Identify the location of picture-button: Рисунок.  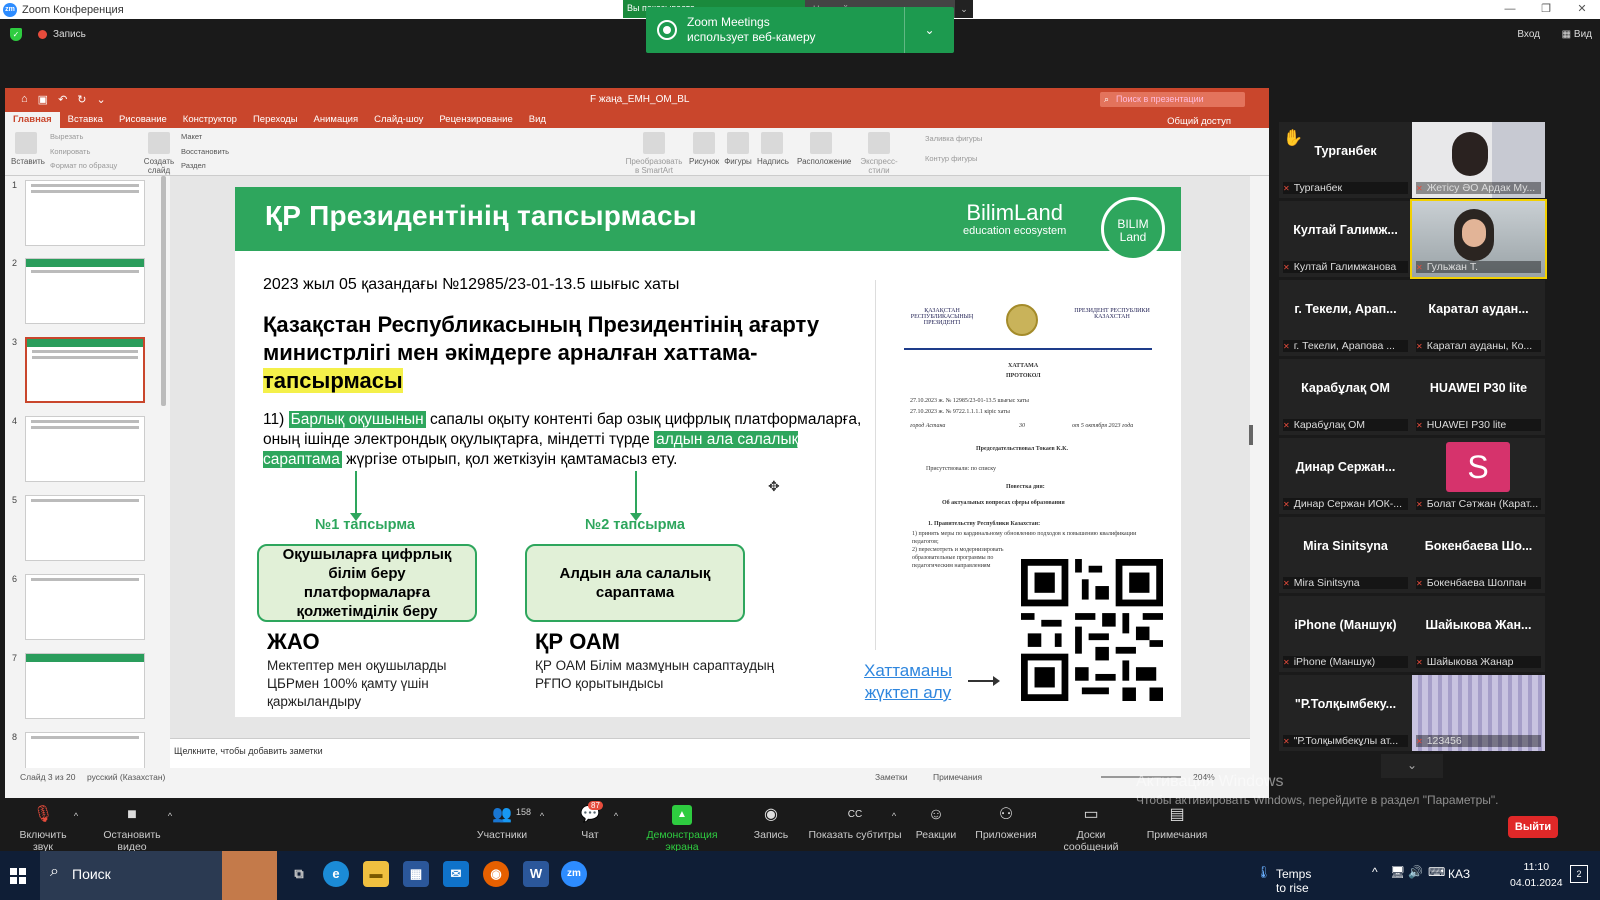
(704, 149).